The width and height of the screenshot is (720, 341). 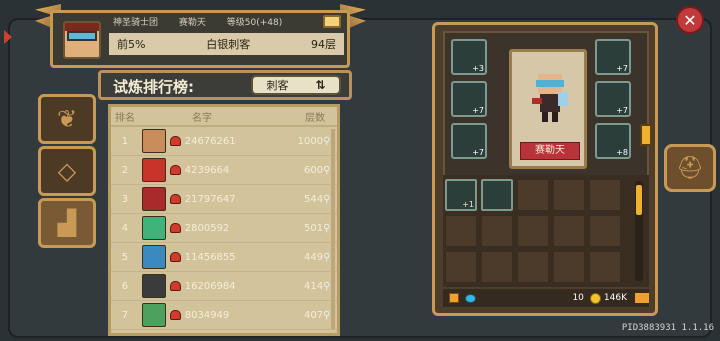 I want to click on inventory-item, so click(x=497, y=195).